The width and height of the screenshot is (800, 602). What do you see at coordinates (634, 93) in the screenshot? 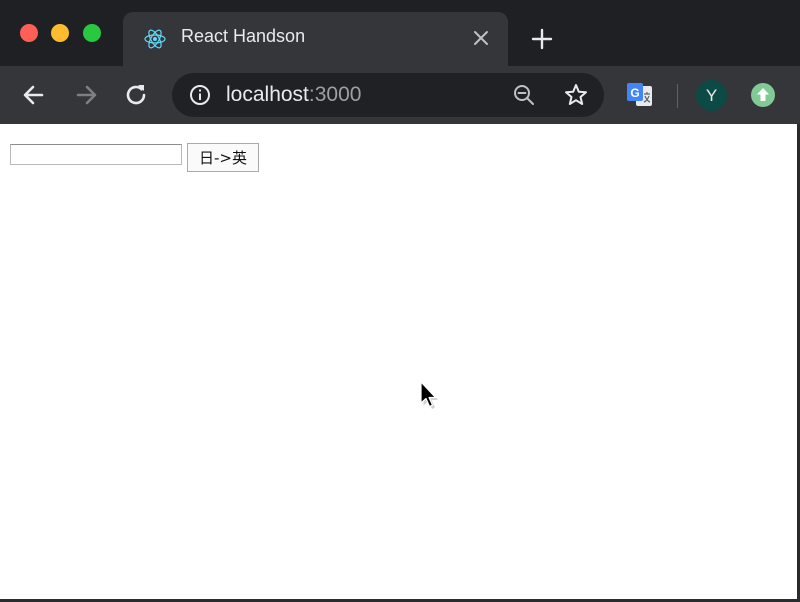
I see `svg-text: G` at bounding box center [634, 93].